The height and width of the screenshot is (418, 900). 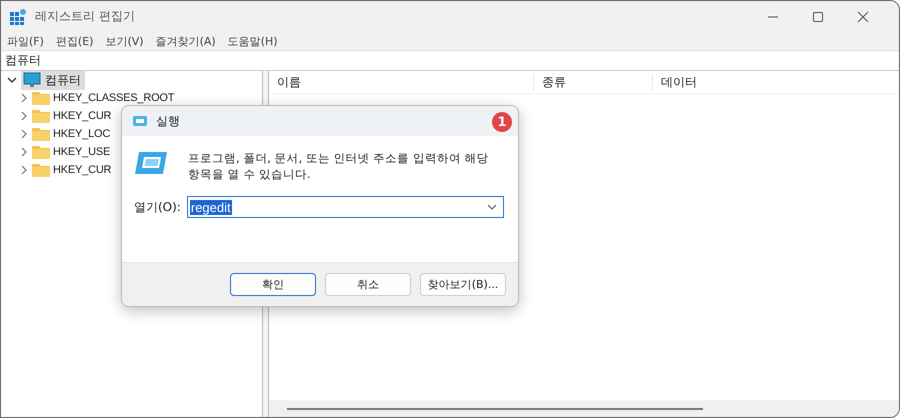 I want to click on tree-item: HKEY_USE, so click(x=81, y=152).